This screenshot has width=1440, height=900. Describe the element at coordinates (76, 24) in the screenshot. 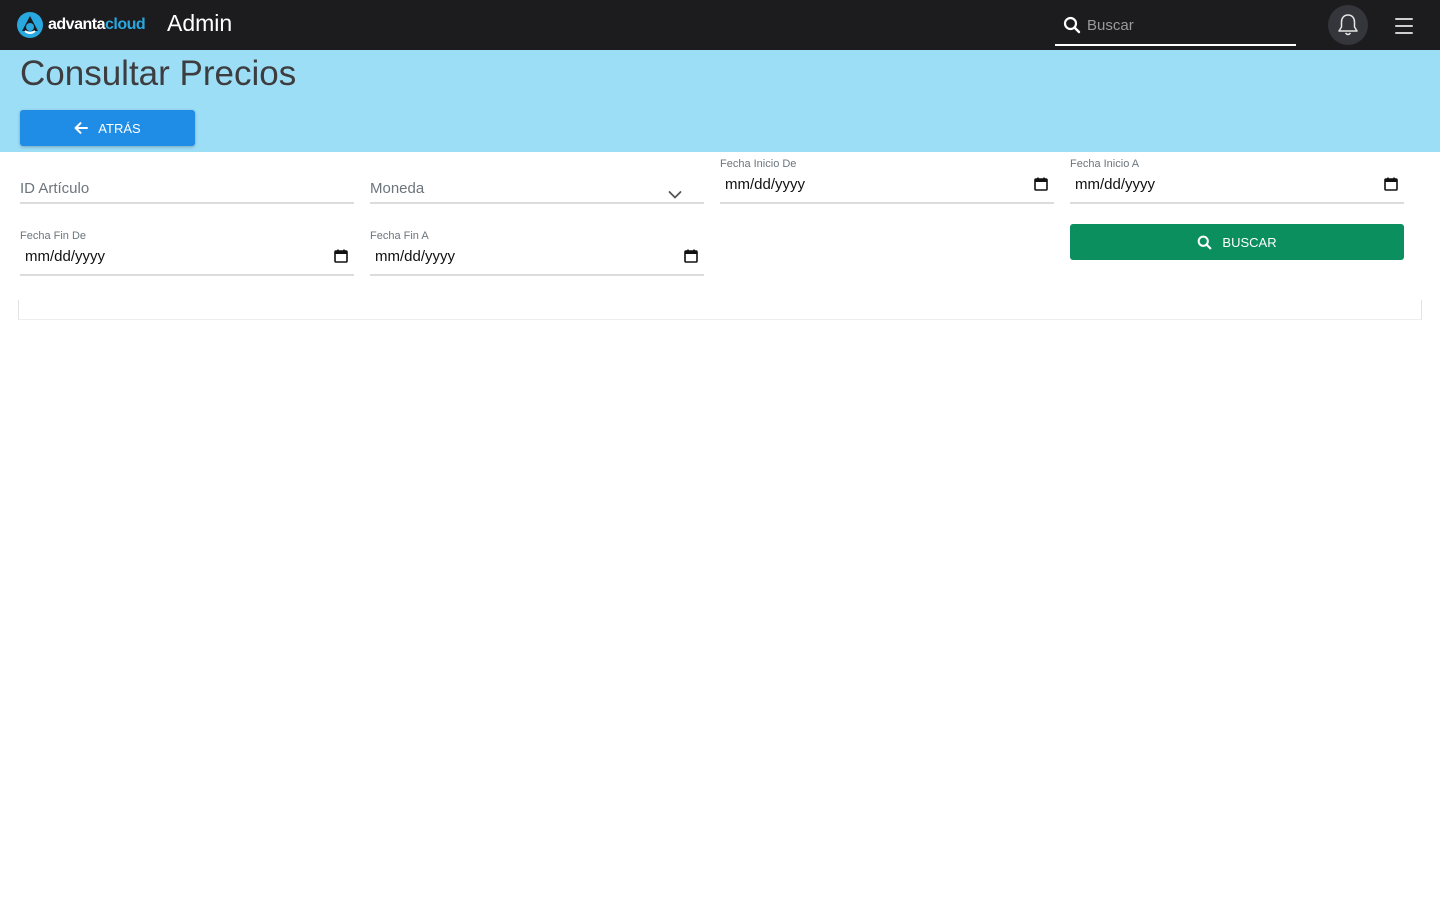

I see `logo-word-advanta: advanta` at that location.